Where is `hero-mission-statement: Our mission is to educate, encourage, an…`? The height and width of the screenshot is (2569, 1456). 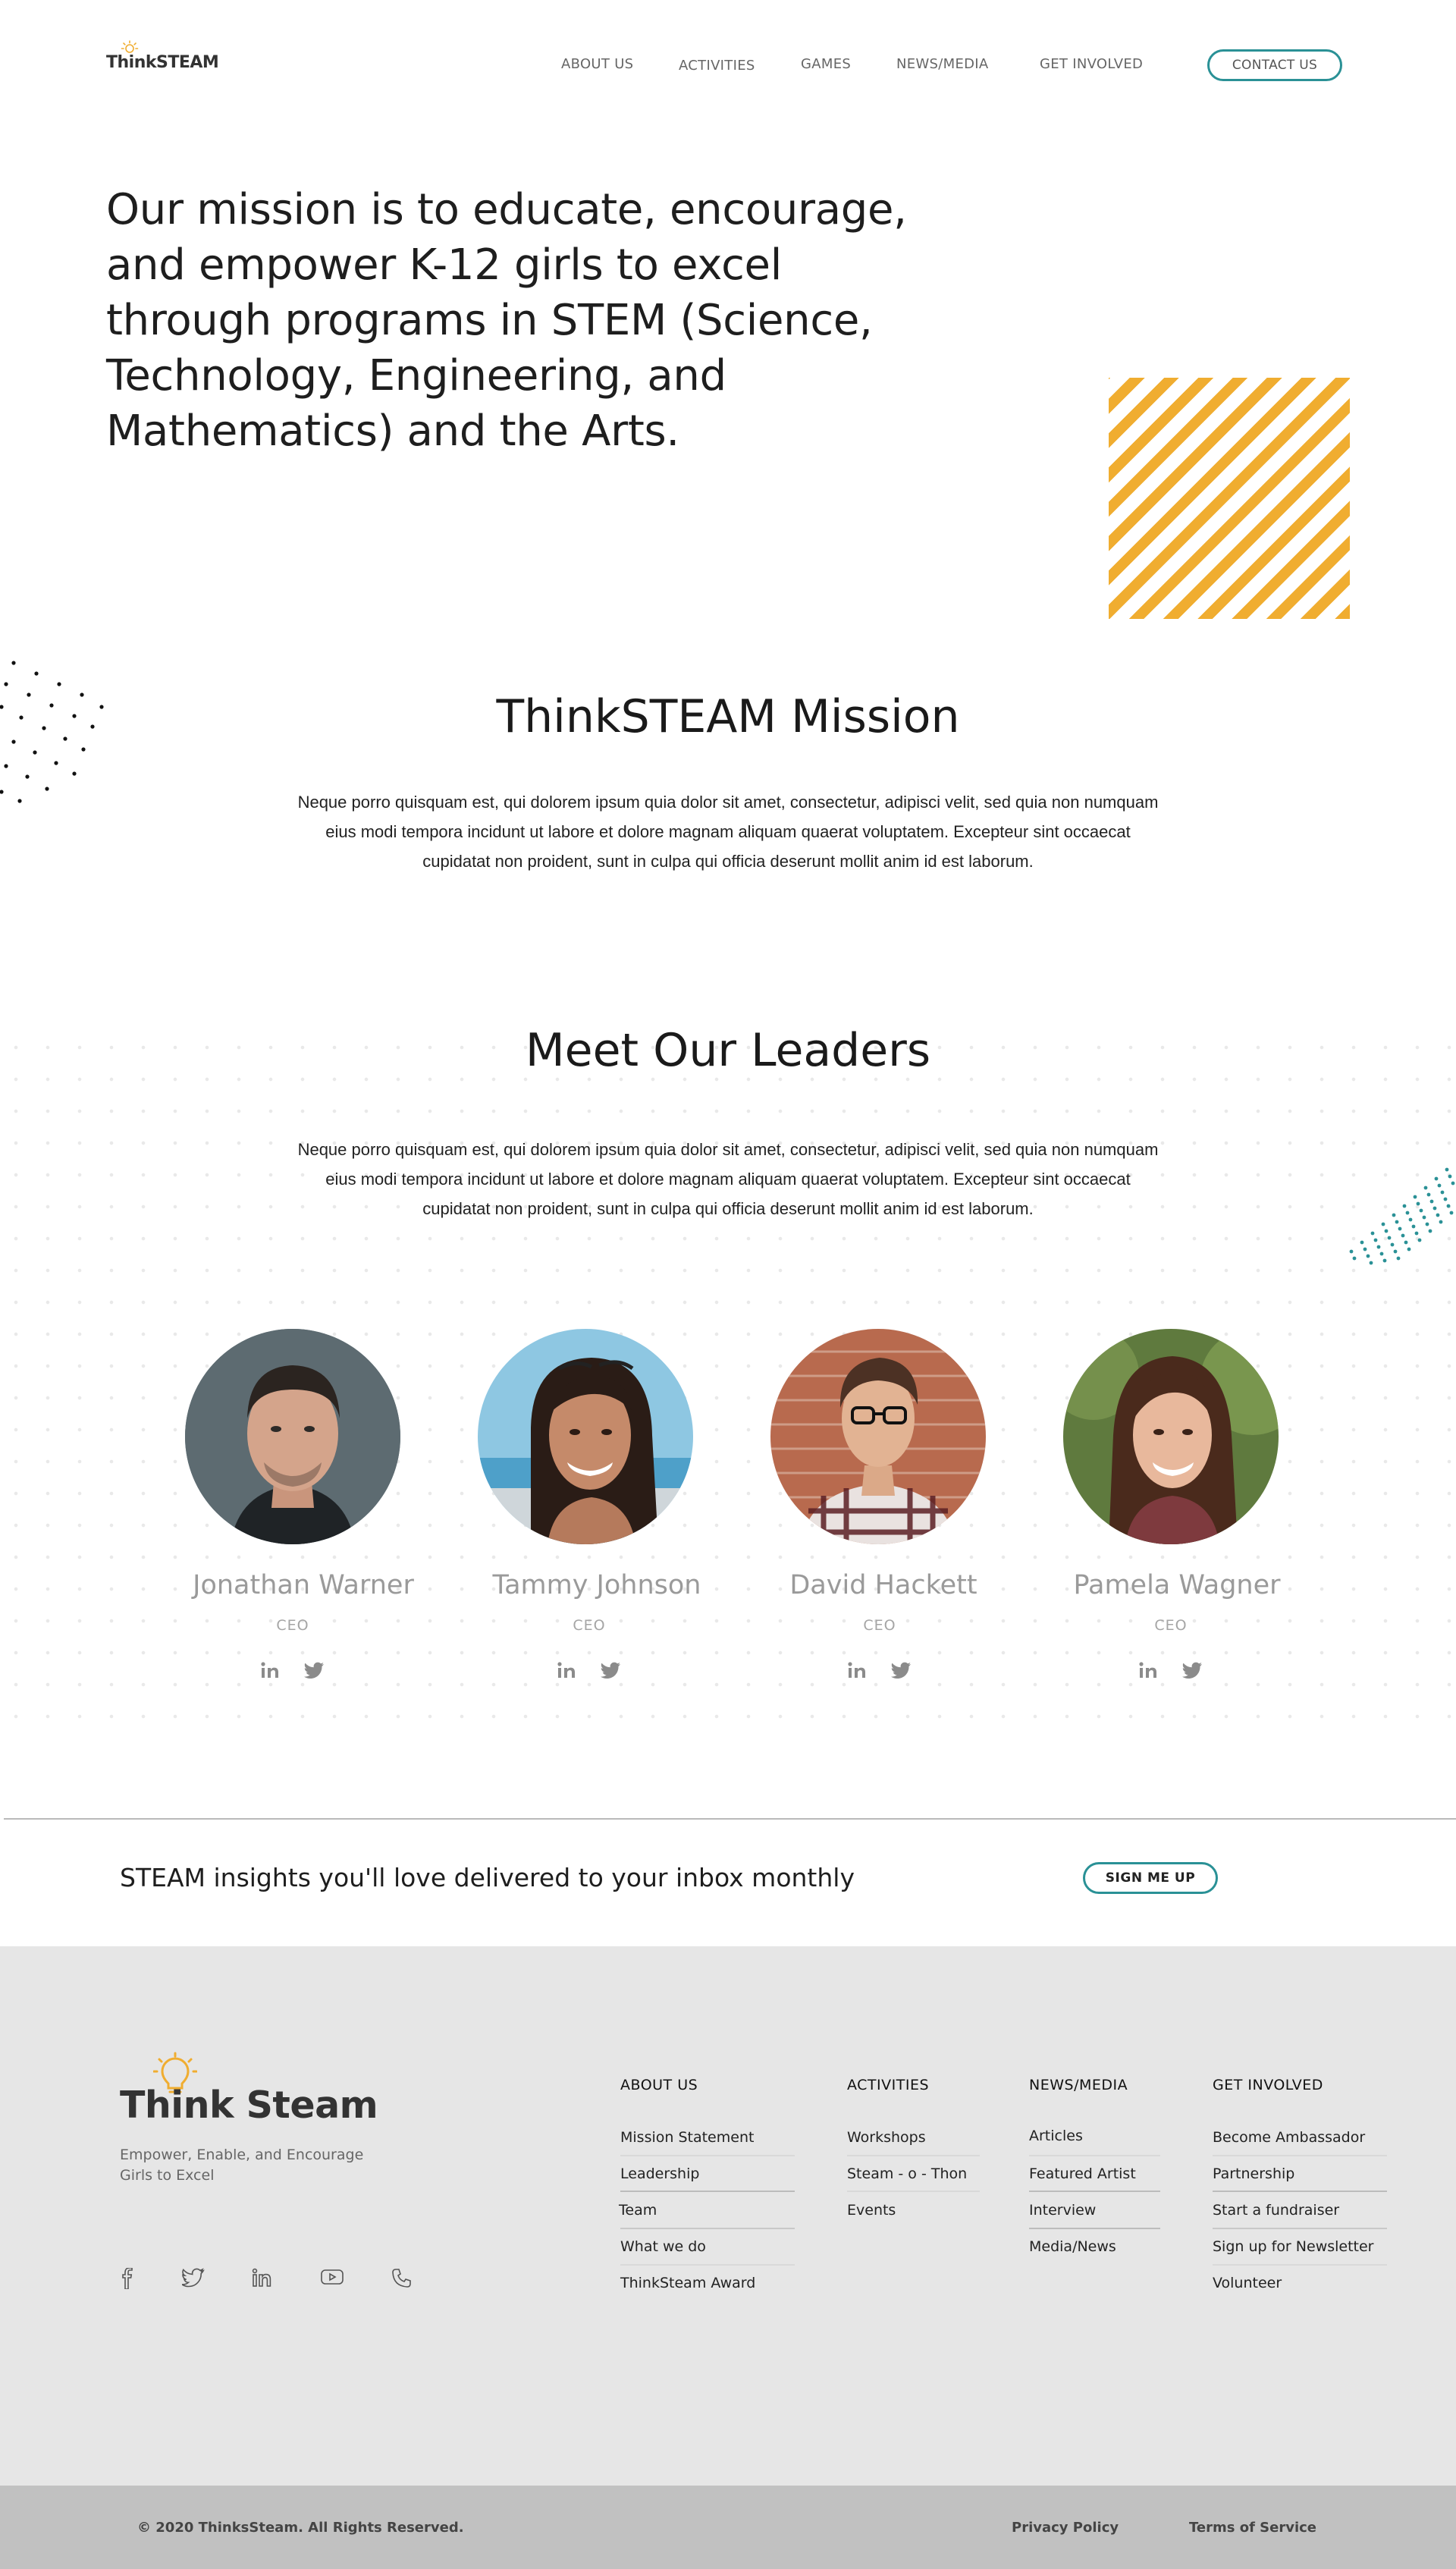
hero-mission-statement: Our mission is to educate, encourage, an… is located at coordinates (506, 320).